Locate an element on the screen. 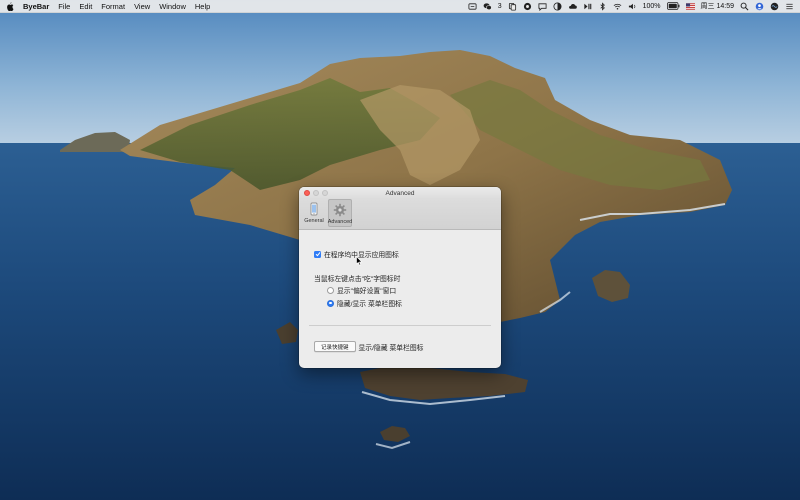 The height and width of the screenshot is (500, 800). show-dock-icon-checkbox is located at coordinates (317, 254).